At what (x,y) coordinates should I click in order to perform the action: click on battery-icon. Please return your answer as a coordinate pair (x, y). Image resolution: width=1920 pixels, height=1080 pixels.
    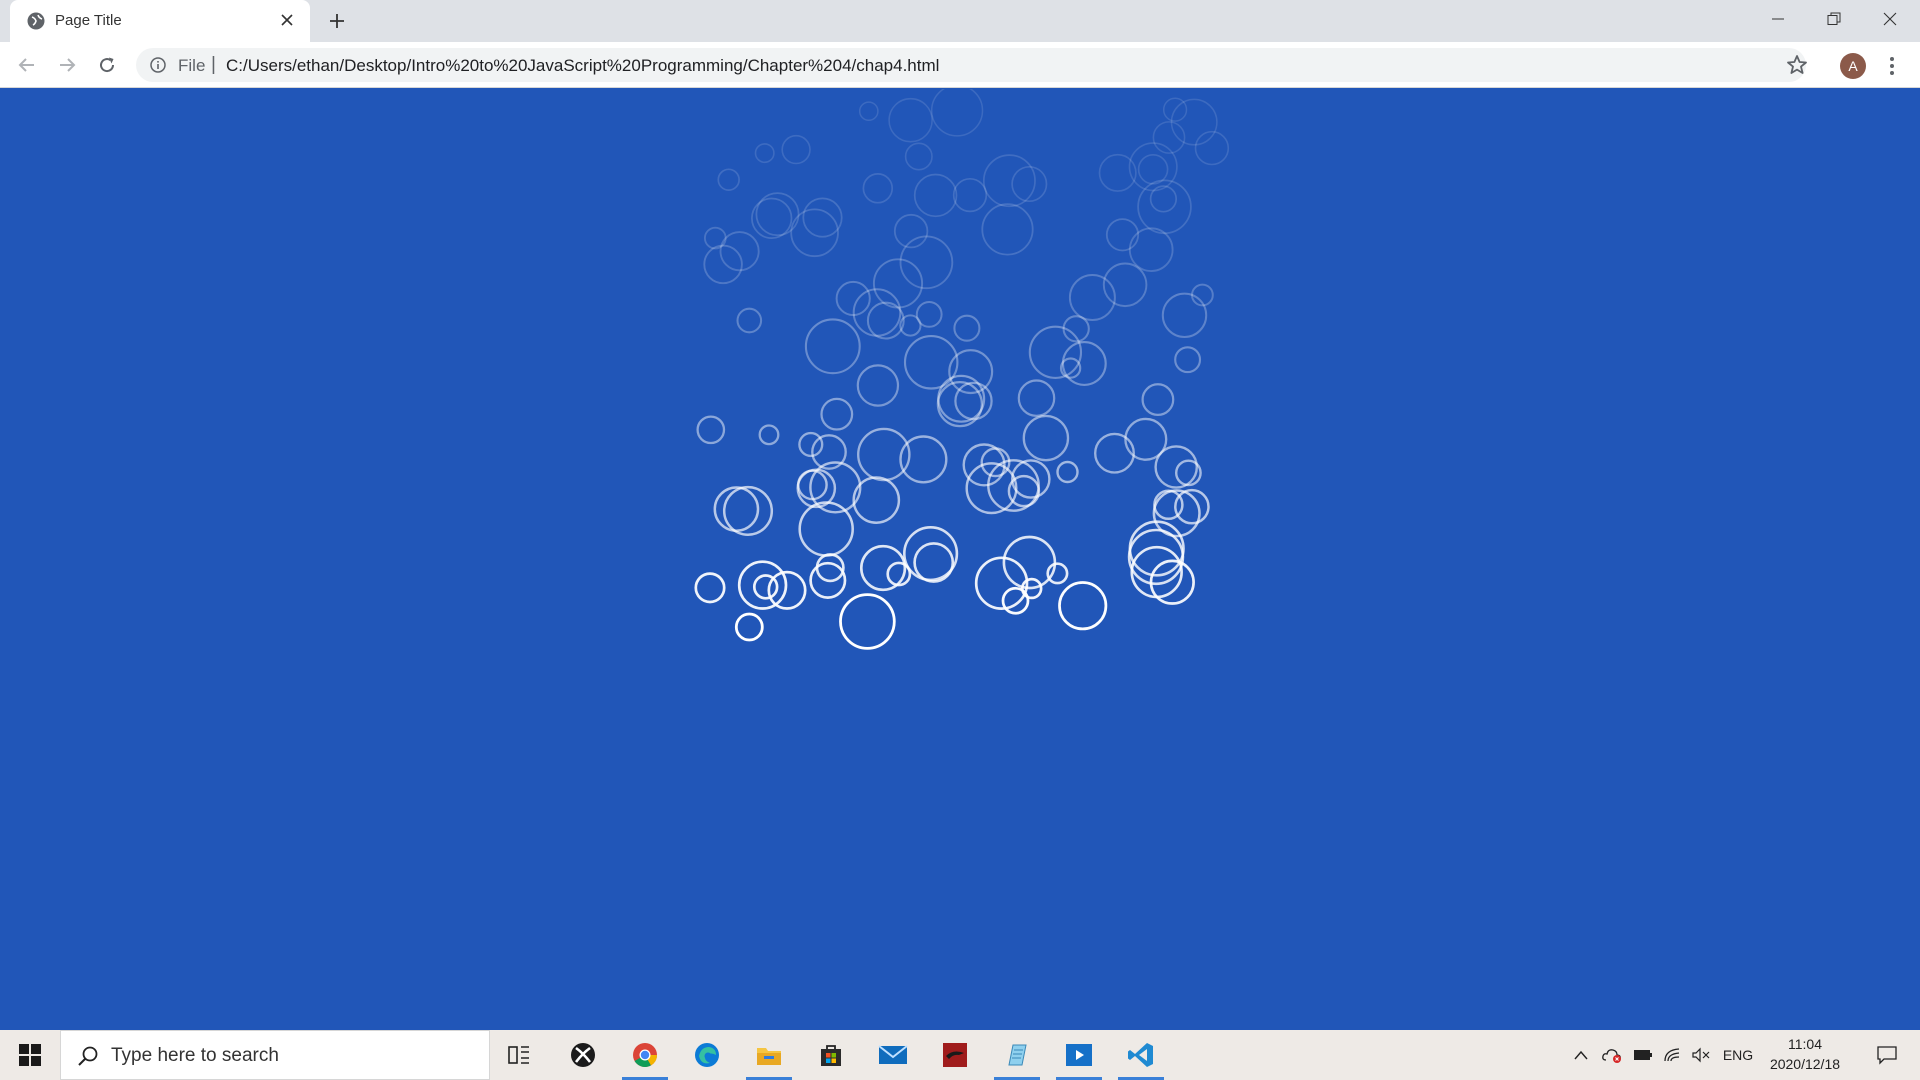
    Looking at the image, I should click on (1643, 1055).